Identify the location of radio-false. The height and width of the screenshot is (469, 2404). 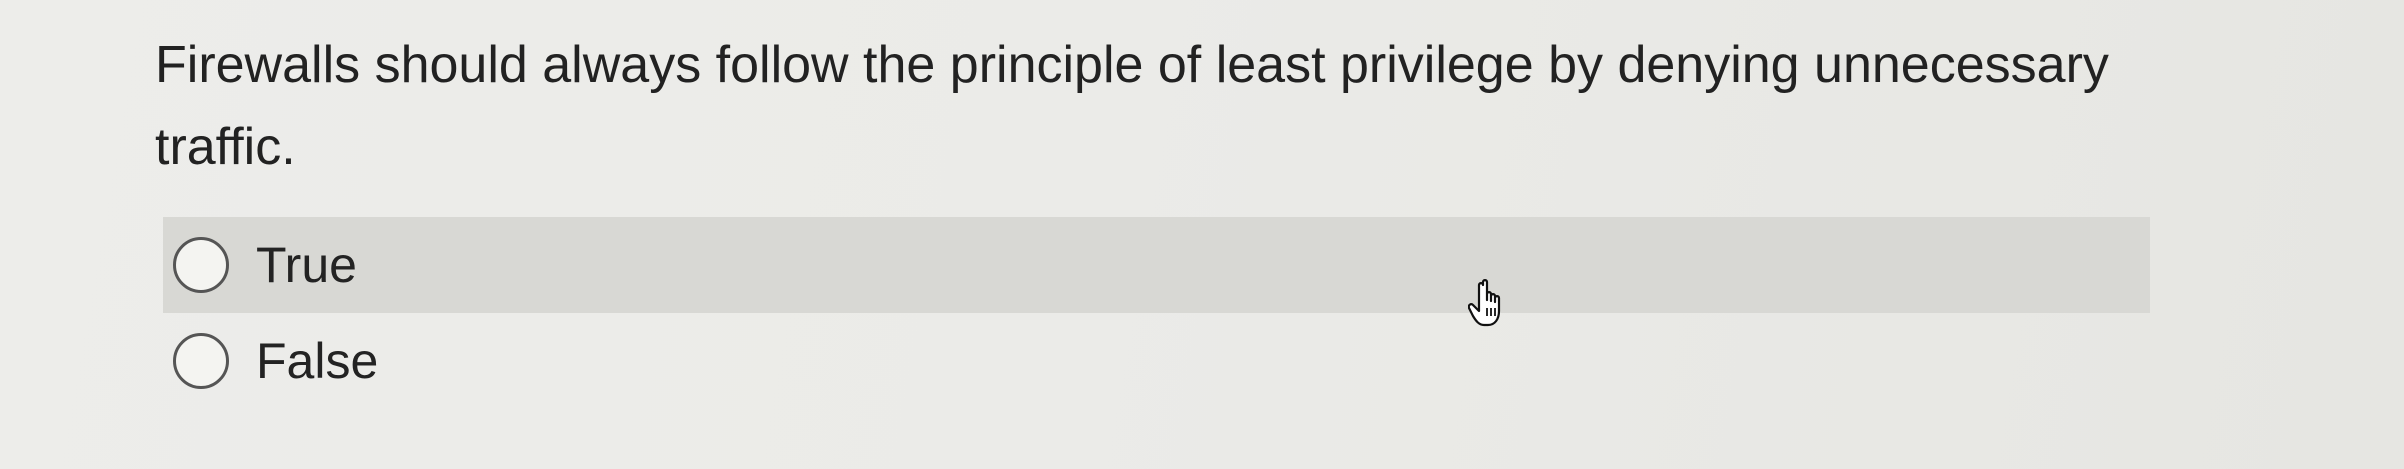
(201, 361).